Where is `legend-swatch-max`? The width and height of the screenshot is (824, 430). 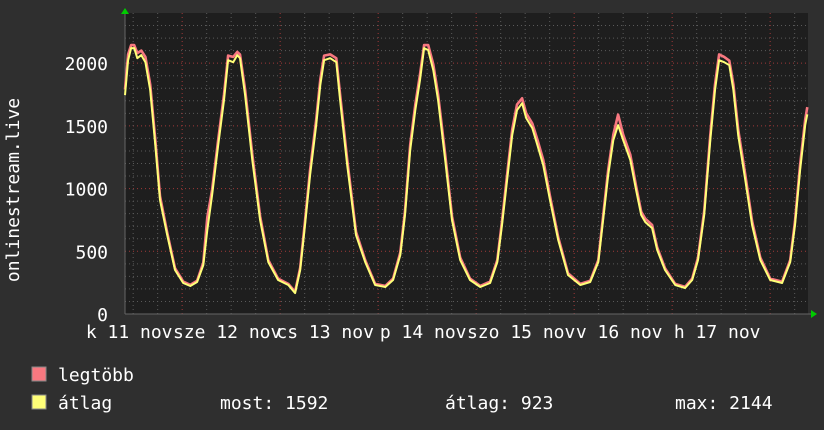 legend-swatch-max is located at coordinates (39, 374).